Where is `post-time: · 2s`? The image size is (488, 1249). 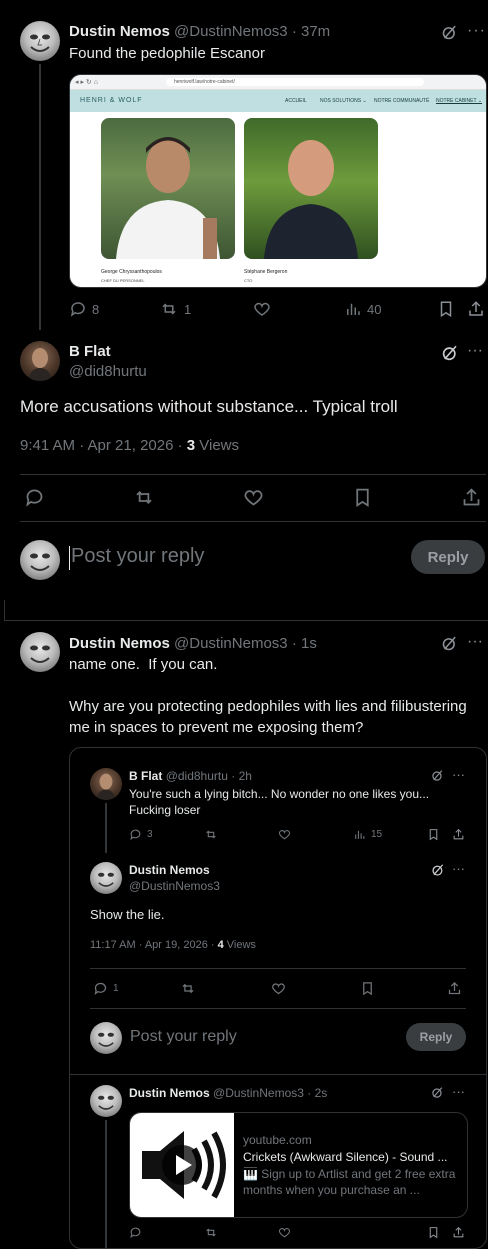 post-time: · 2s is located at coordinates (317, 1093).